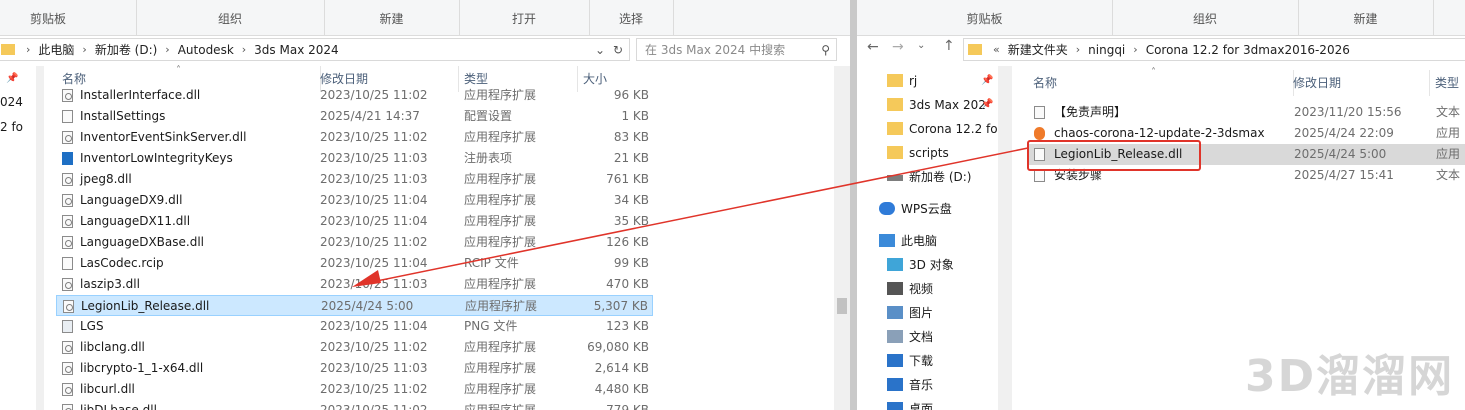  What do you see at coordinates (975, 49) in the screenshot?
I see `folder-icon` at bounding box center [975, 49].